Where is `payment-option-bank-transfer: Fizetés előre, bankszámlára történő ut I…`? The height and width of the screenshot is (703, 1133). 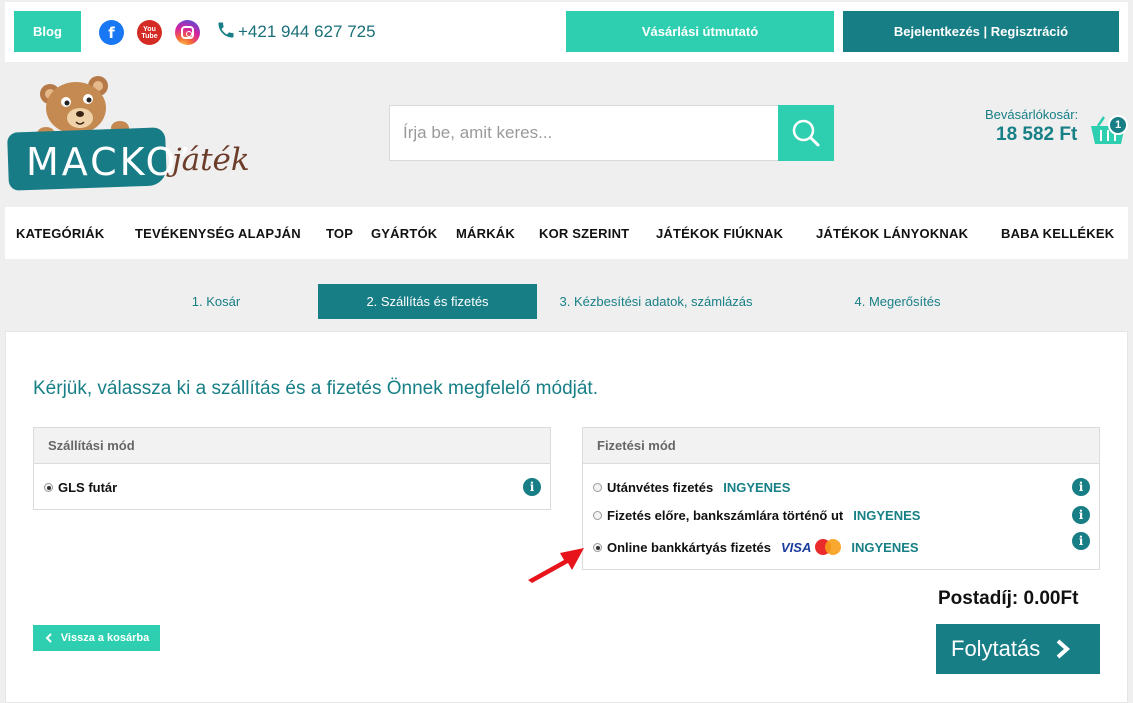
payment-option-bank-transfer: Fizetés előre, bankszámlára történő ut I… is located at coordinates (756, 515).